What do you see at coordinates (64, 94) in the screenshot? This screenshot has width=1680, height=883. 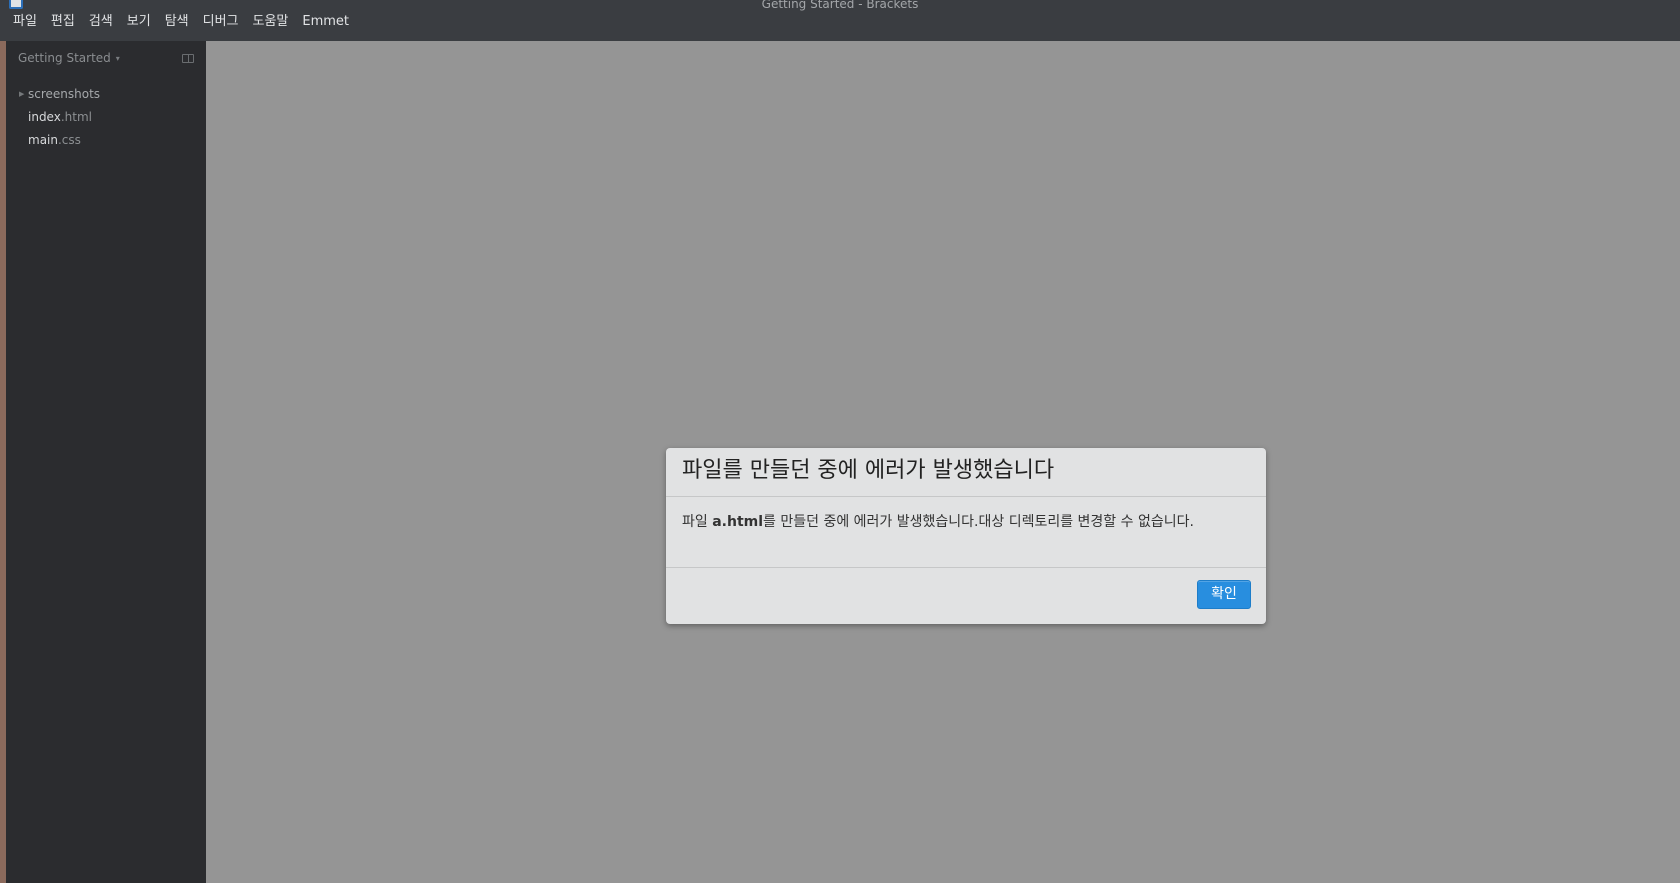 I see `folder-name: screenshots` at bounding box center [64, 94].